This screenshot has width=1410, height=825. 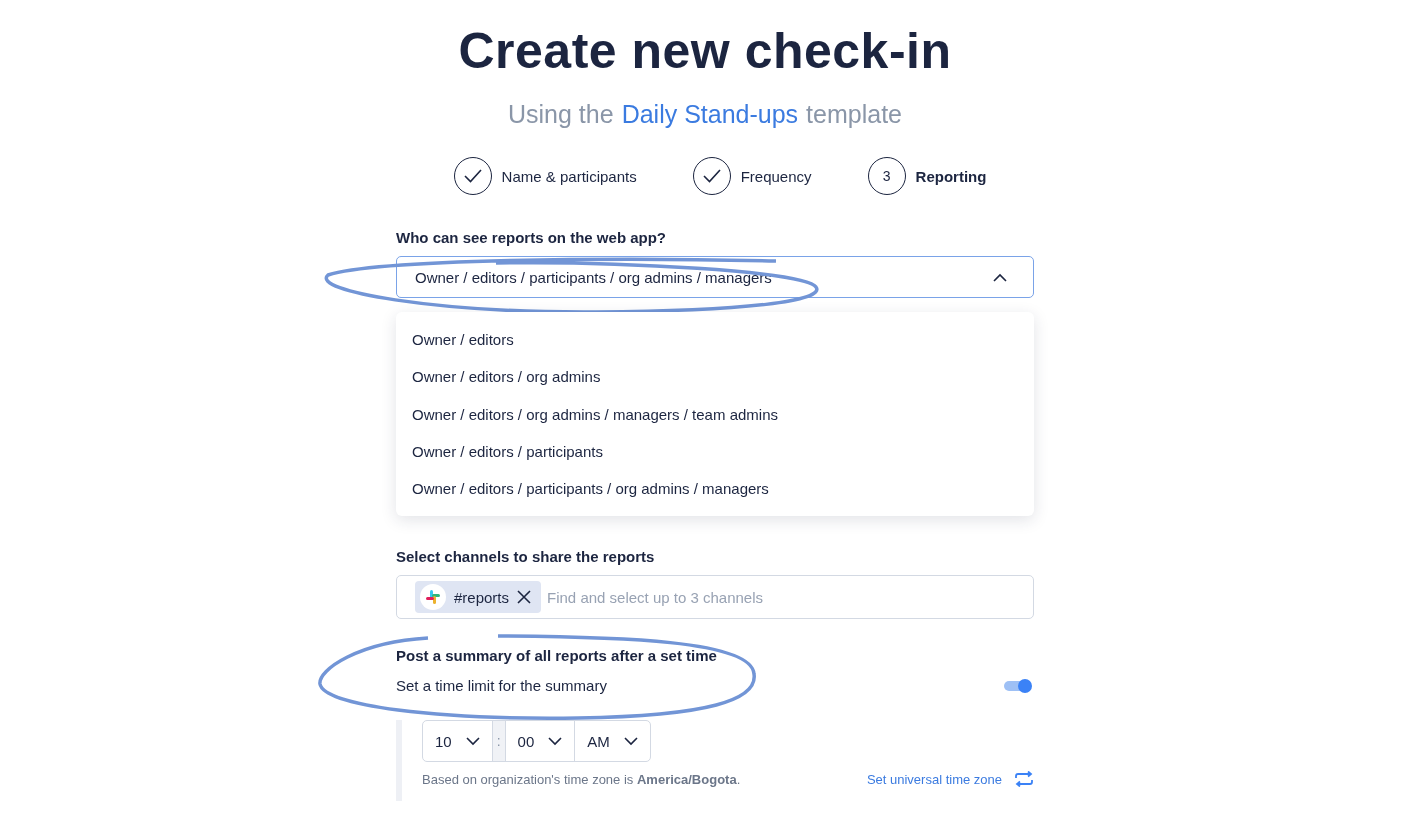 I want to click on channel-input-field: #reports Find and select up to 3 channels, so click(x=715, y=597).